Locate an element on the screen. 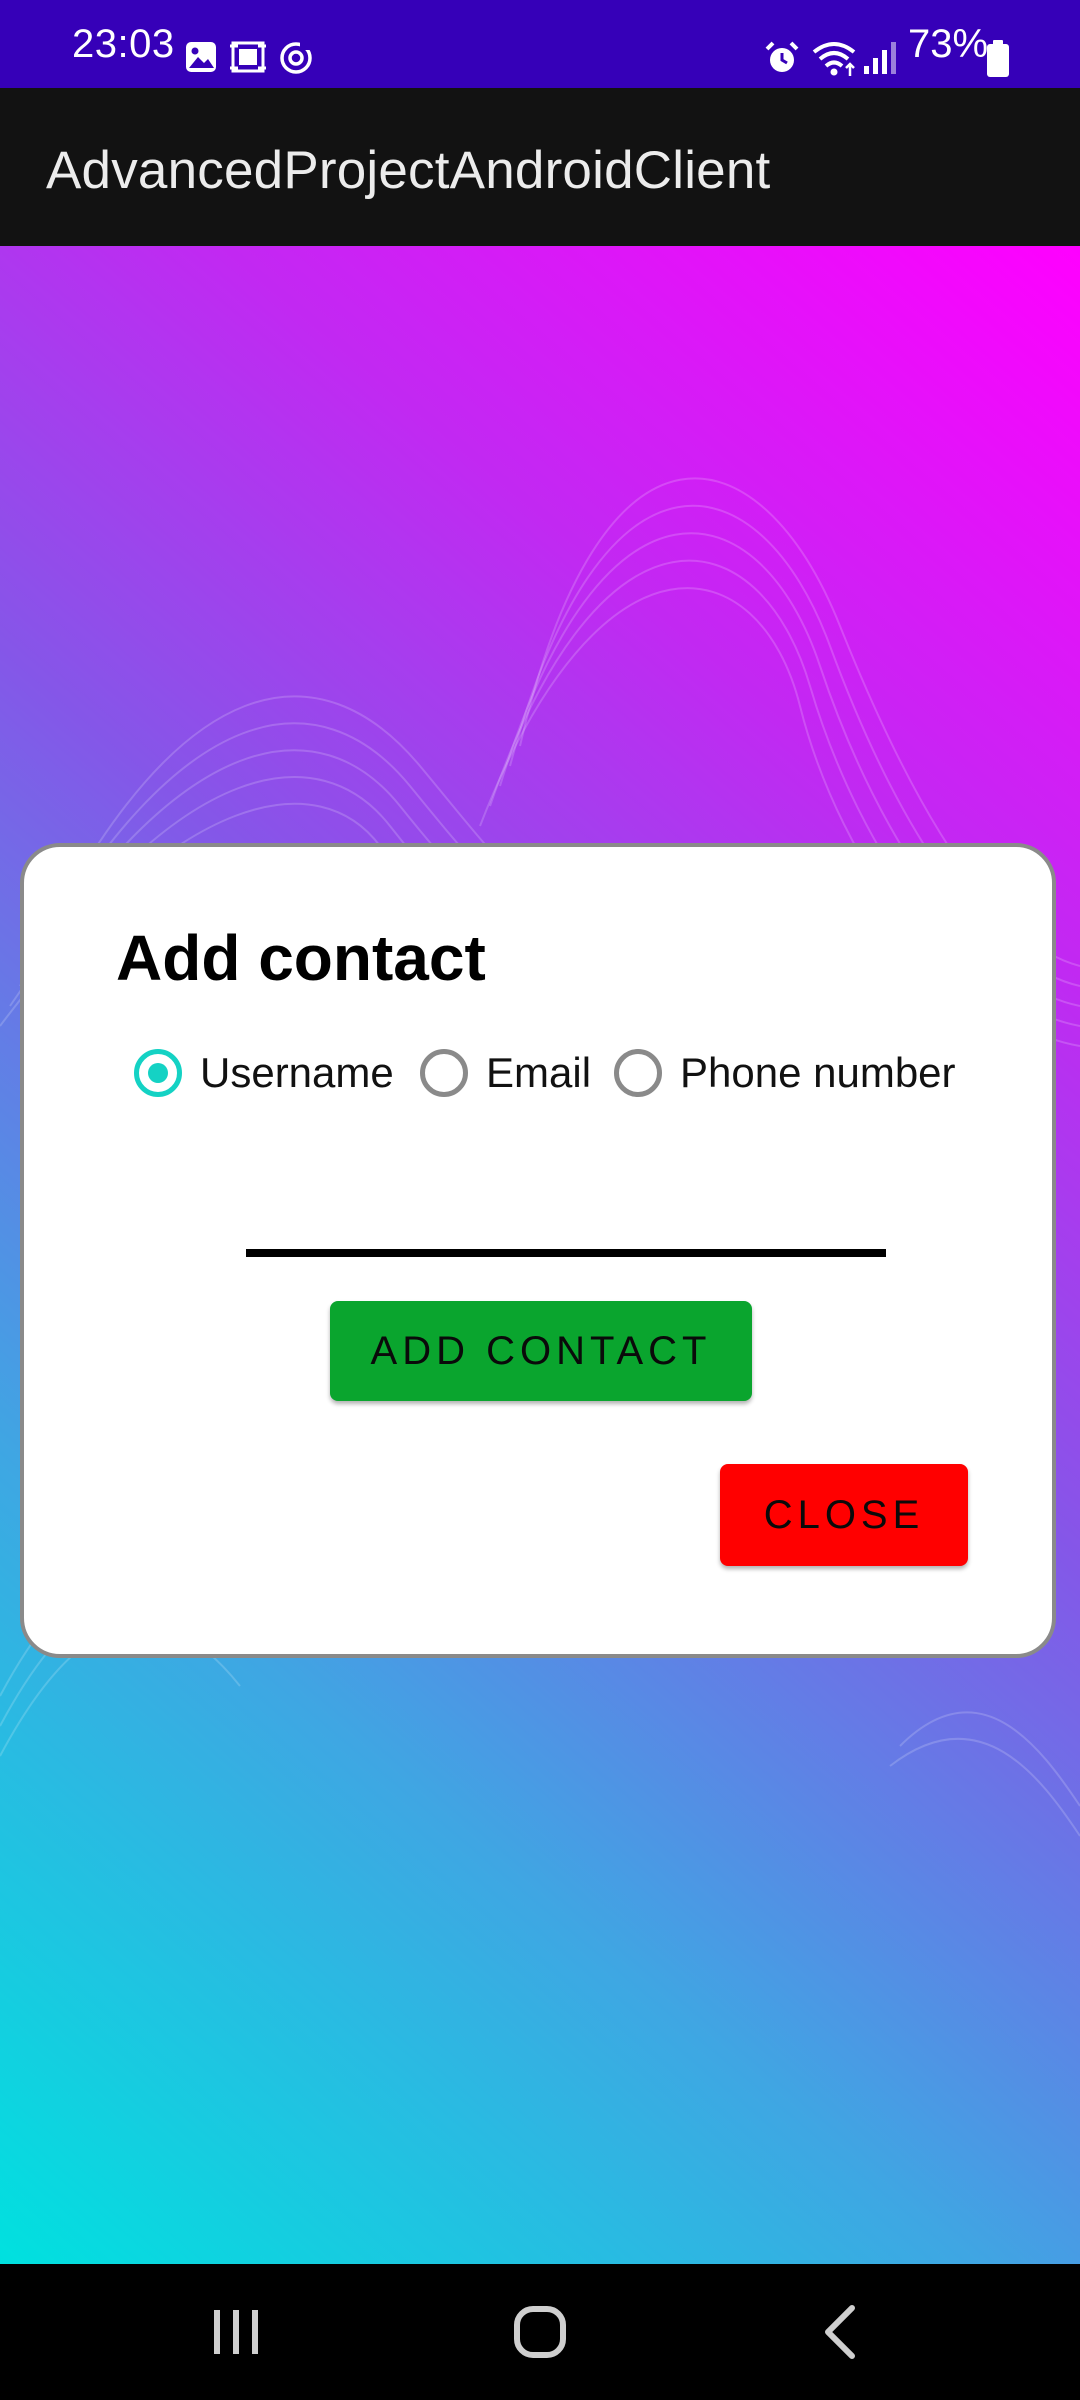  screenshot-icon is located at coordinates (248, 57).